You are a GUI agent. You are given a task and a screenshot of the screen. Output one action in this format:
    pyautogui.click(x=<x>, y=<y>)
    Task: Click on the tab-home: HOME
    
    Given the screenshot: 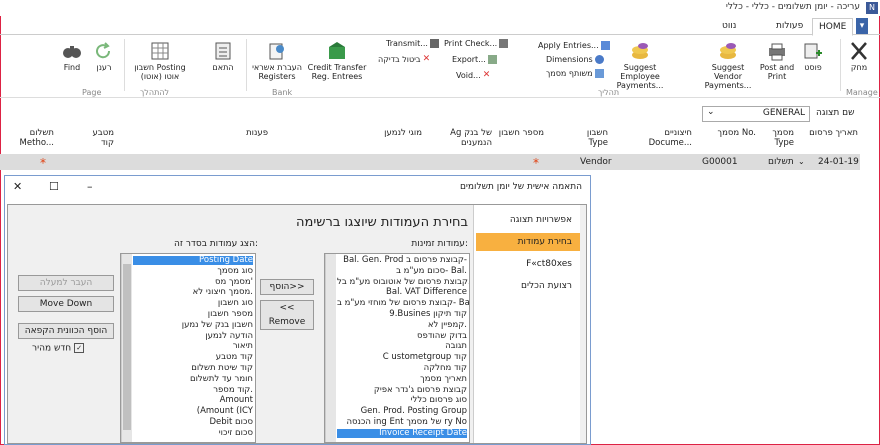 What is the action you would take?
    pyautogui.click(x=833, y=27)
    